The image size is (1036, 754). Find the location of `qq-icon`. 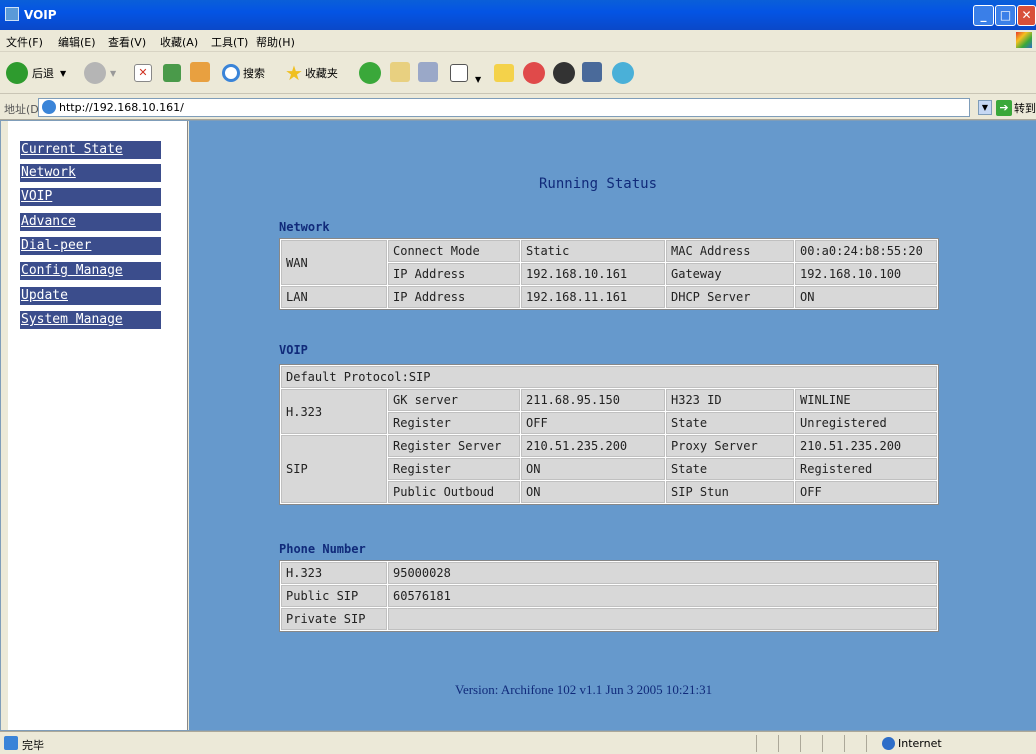

qq-icon is located at coordinates (564, 73).